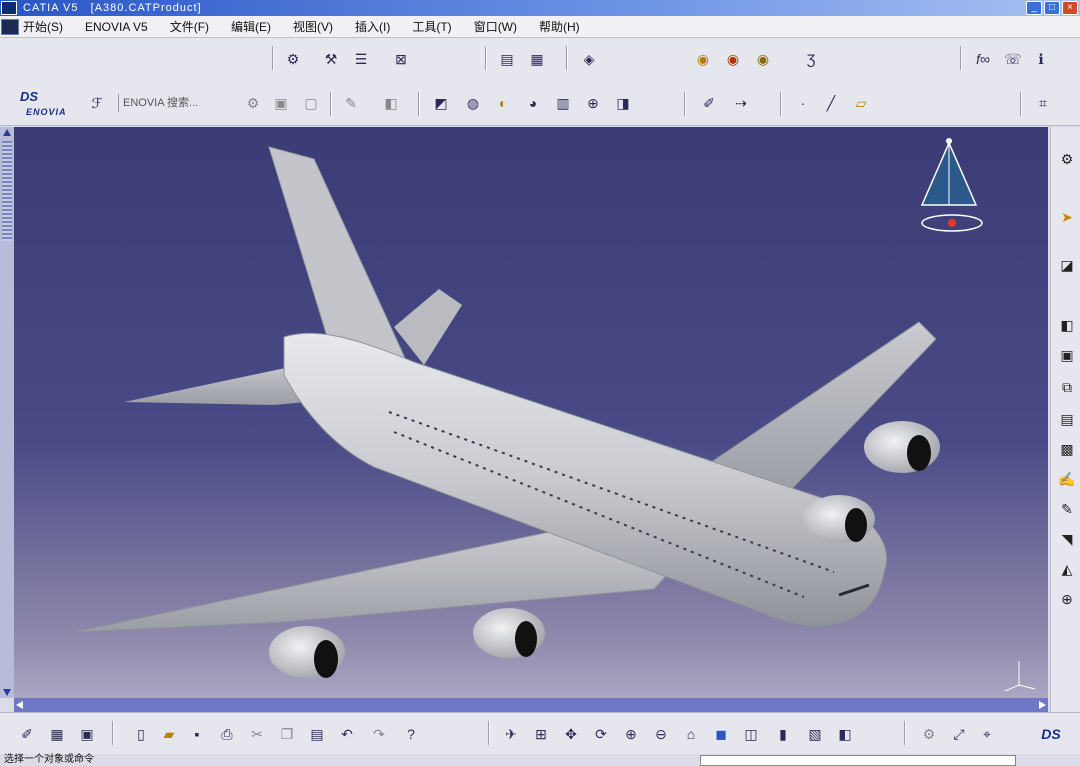 This screenshot has height=766, width=1080. What do you see at coordinates (411, 734) in the screenshot?
I see `help-icon: ?` at bounding box center [411, 734].